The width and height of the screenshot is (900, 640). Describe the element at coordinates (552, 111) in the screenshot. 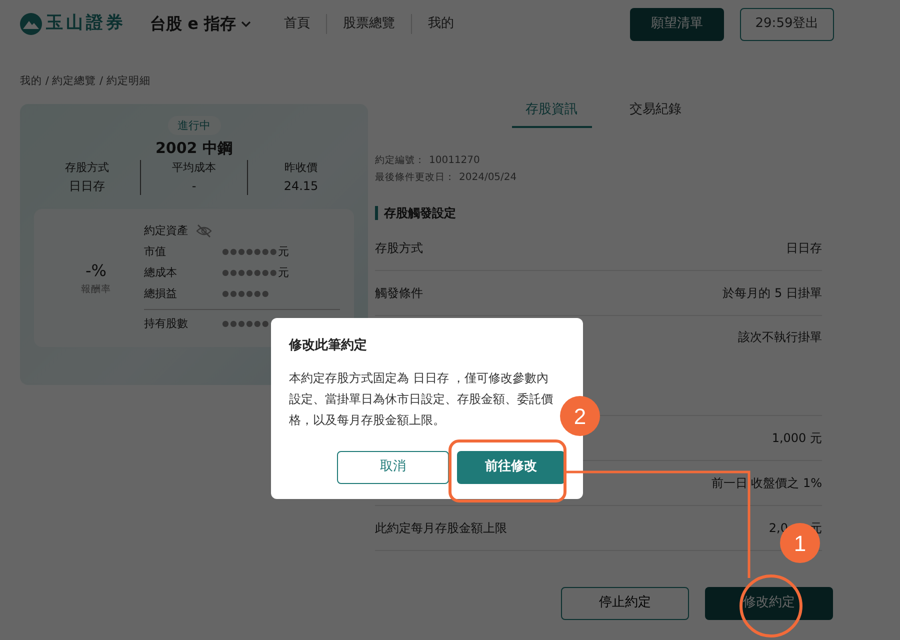

I see `tab: 存股資訊` at that location.